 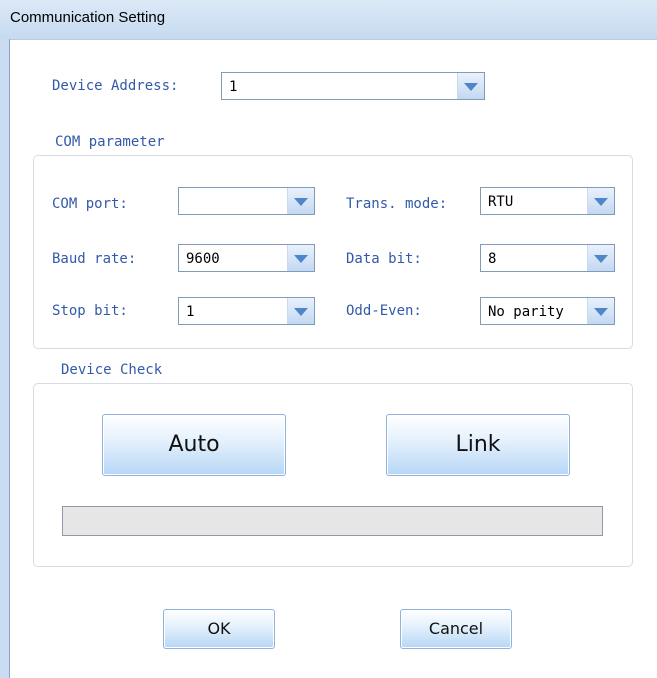 What do you see at coordinates (526, 312) in the screenshot?
I see `odd-even-value: No parity` at bounding box center [526, 312].